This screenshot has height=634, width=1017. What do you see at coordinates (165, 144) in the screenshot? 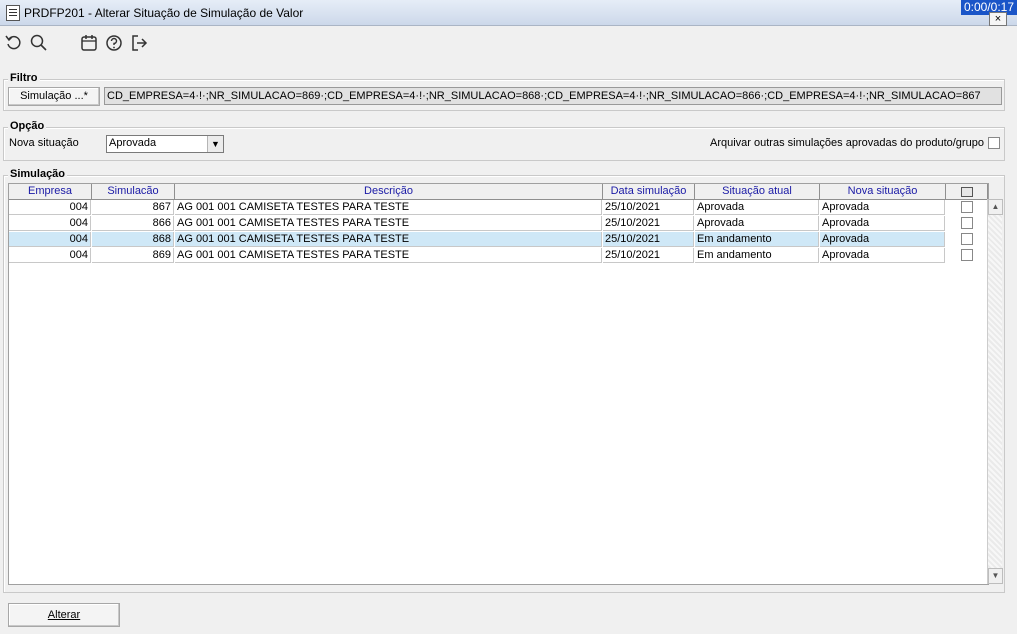
I see `nova-situacao-select: Aprovada ▼` at bounding box center [165, 144].